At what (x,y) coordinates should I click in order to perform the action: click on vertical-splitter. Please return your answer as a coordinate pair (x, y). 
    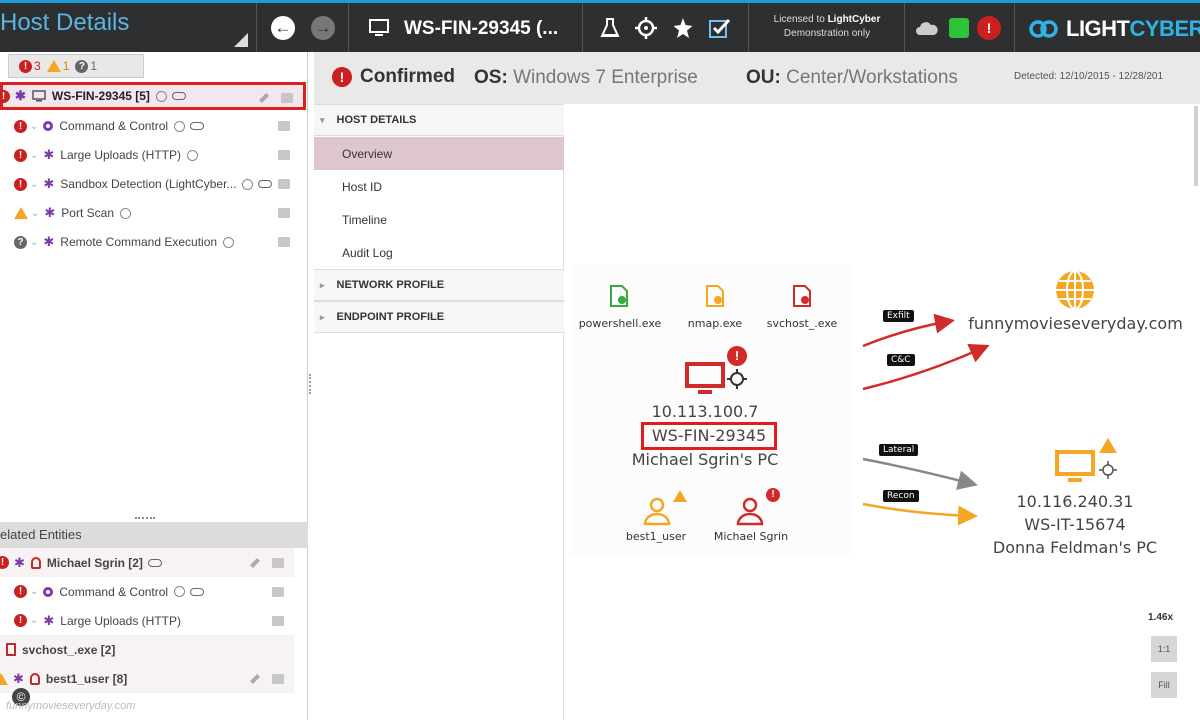
    Looking at the image, I should click on (311, 384).